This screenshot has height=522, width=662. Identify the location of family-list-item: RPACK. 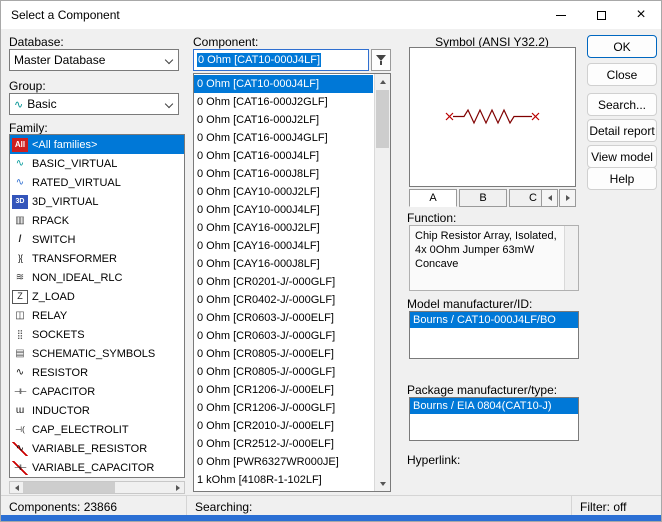
(97, 220).